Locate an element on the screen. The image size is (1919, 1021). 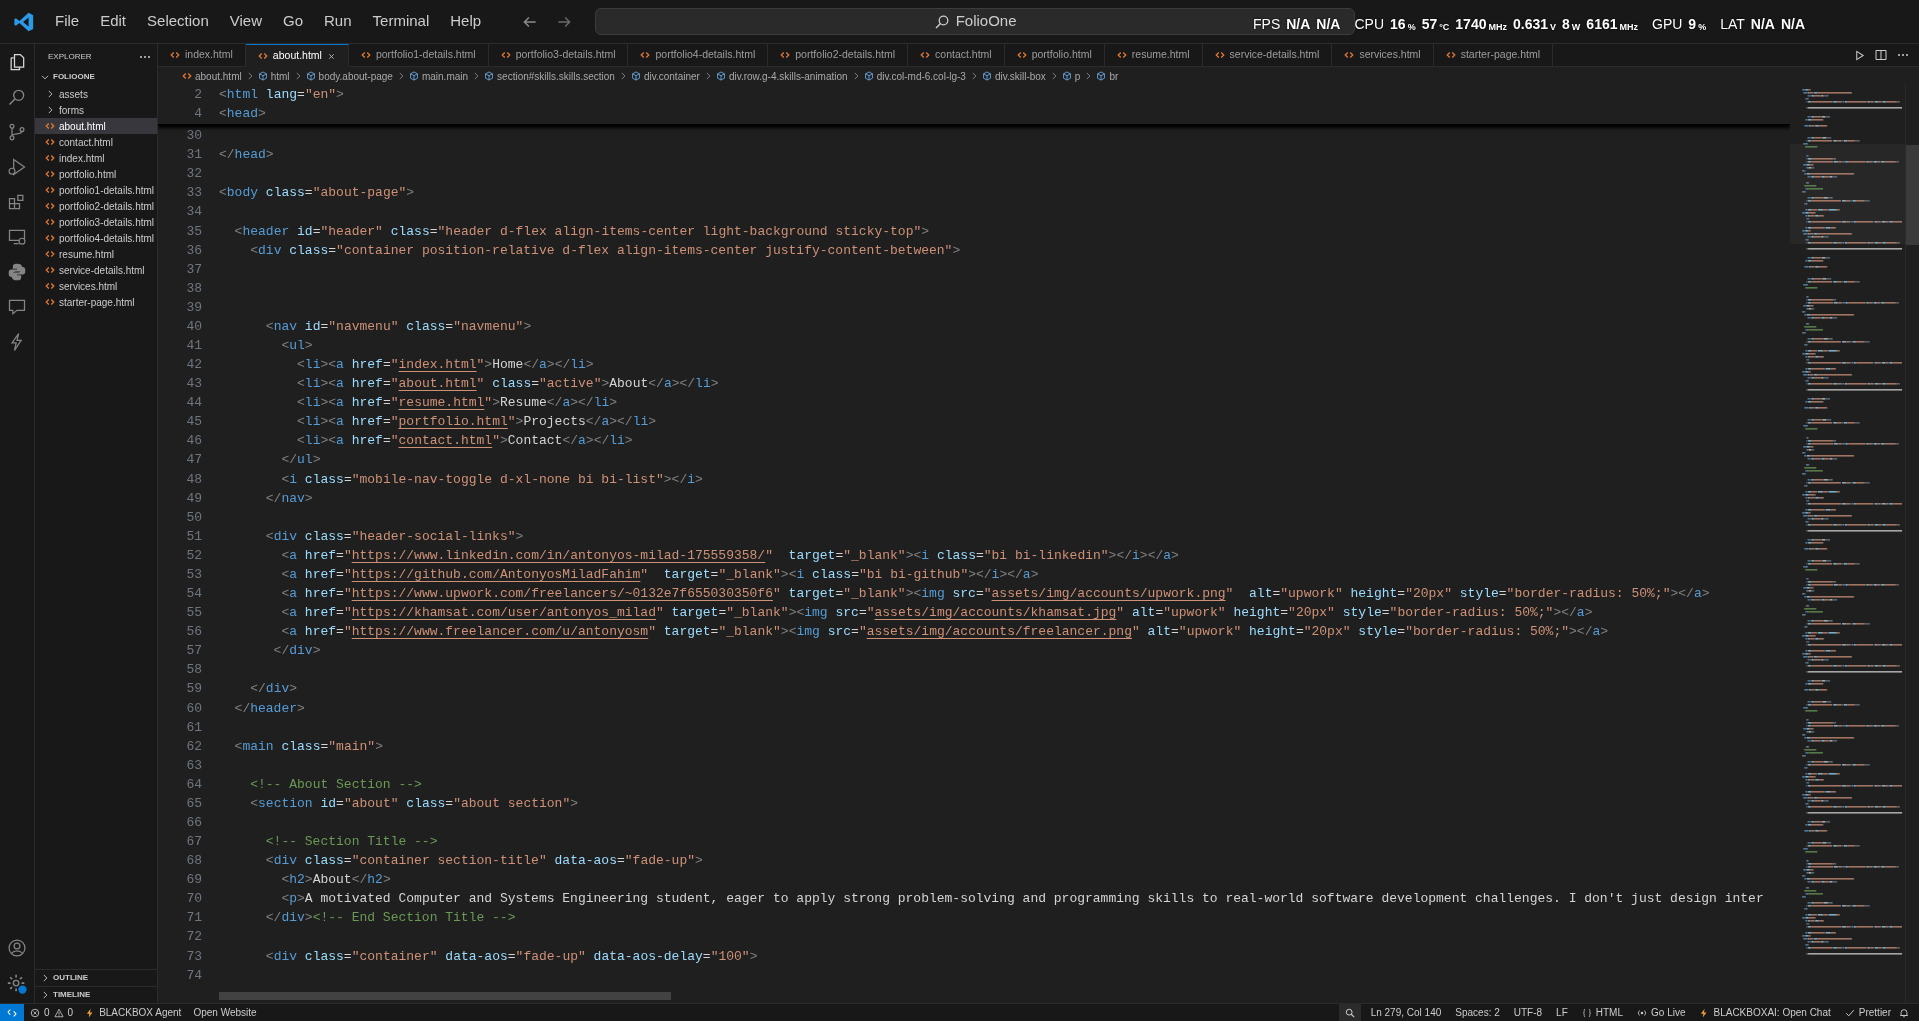
breadcrumb-item: section#skills.skills.section is located at coordinates (549, 76).